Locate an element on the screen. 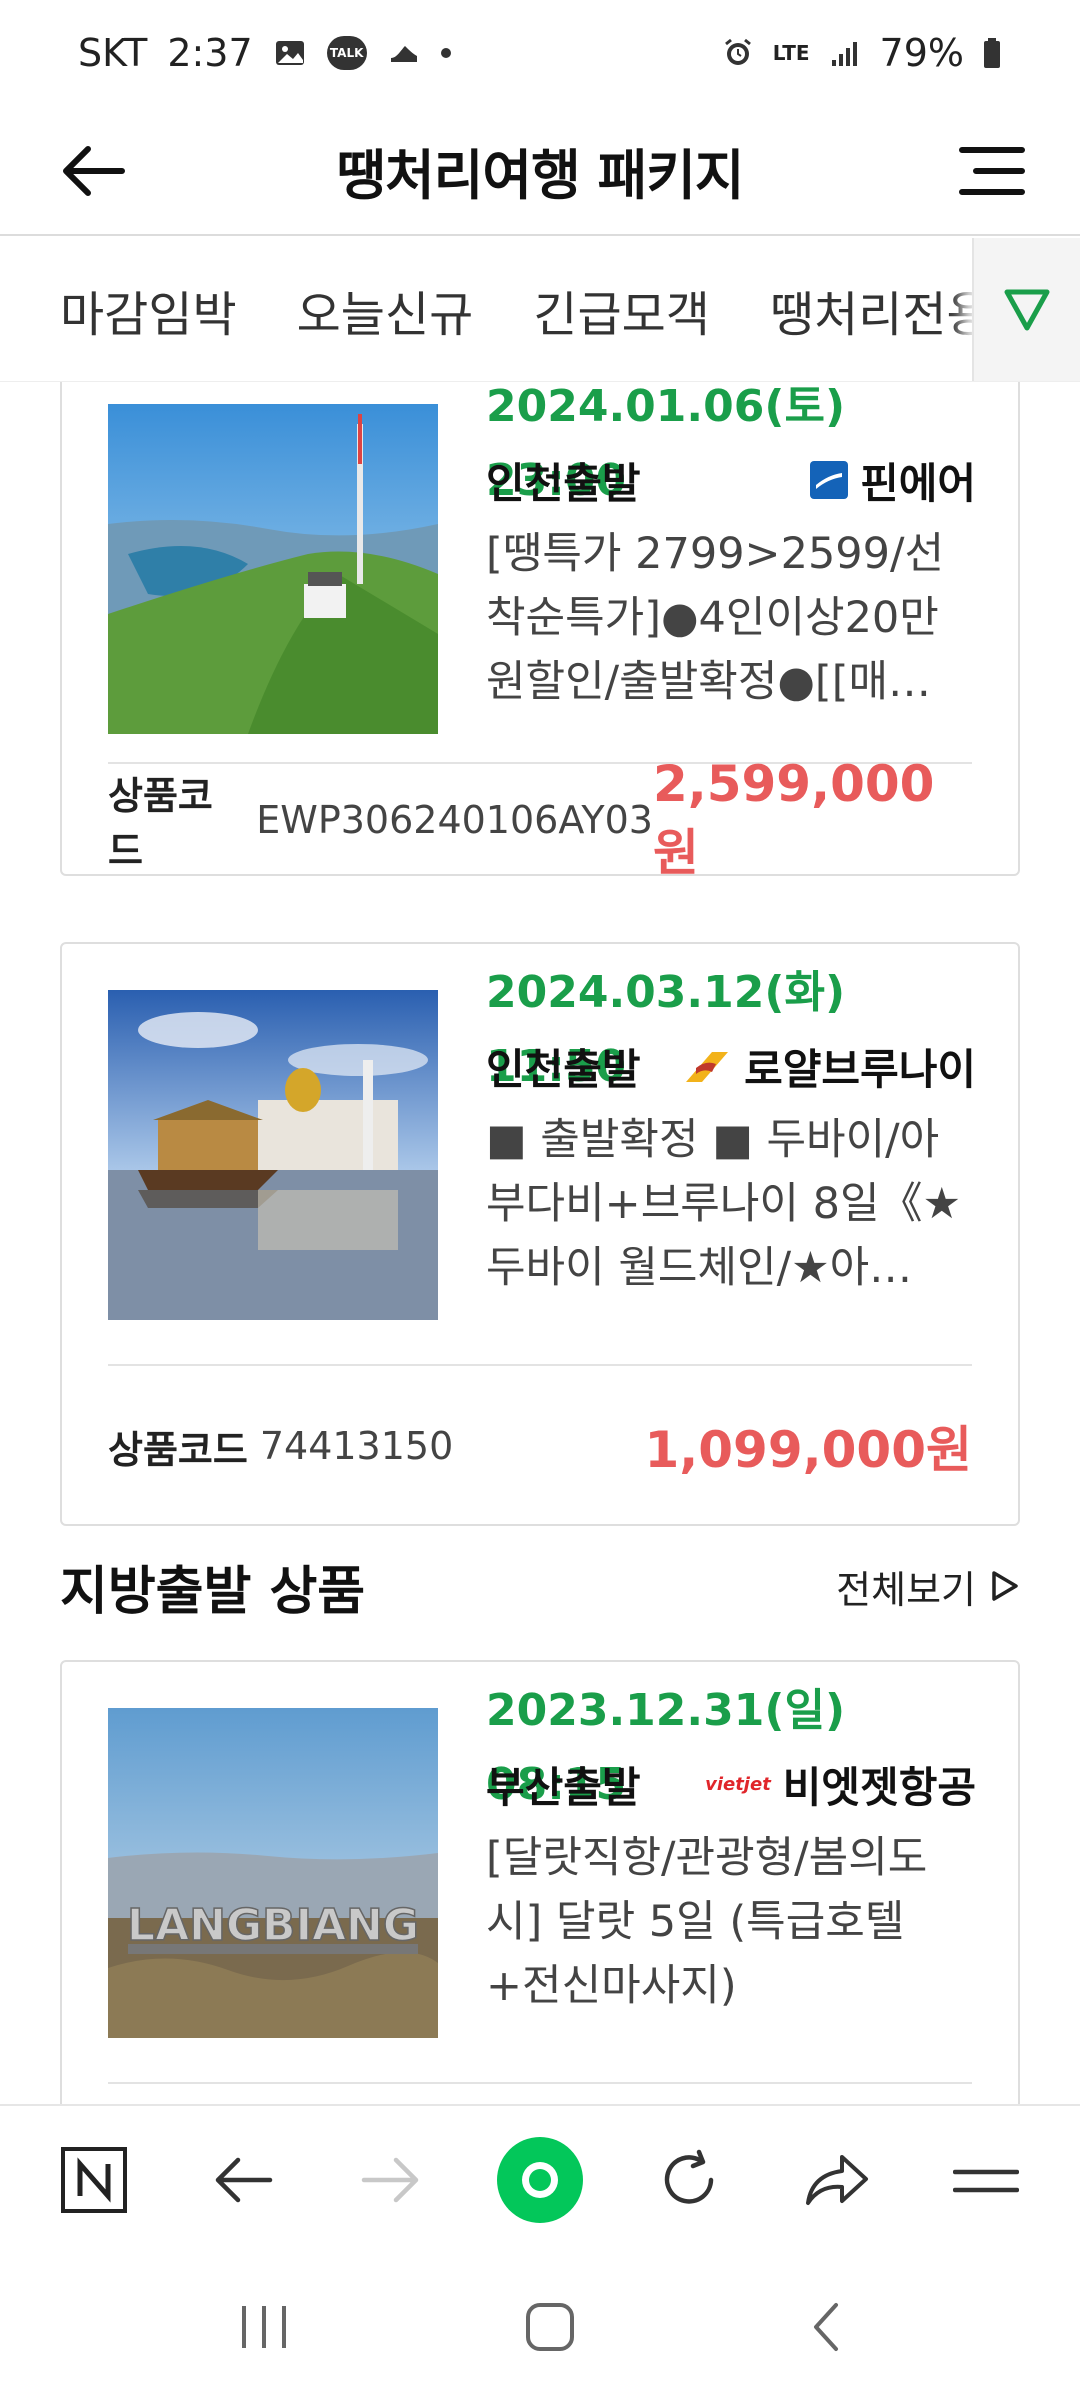 This screenshot has width=1080, height=2400. browser-menu-button is located at coordinates (986, 2180).